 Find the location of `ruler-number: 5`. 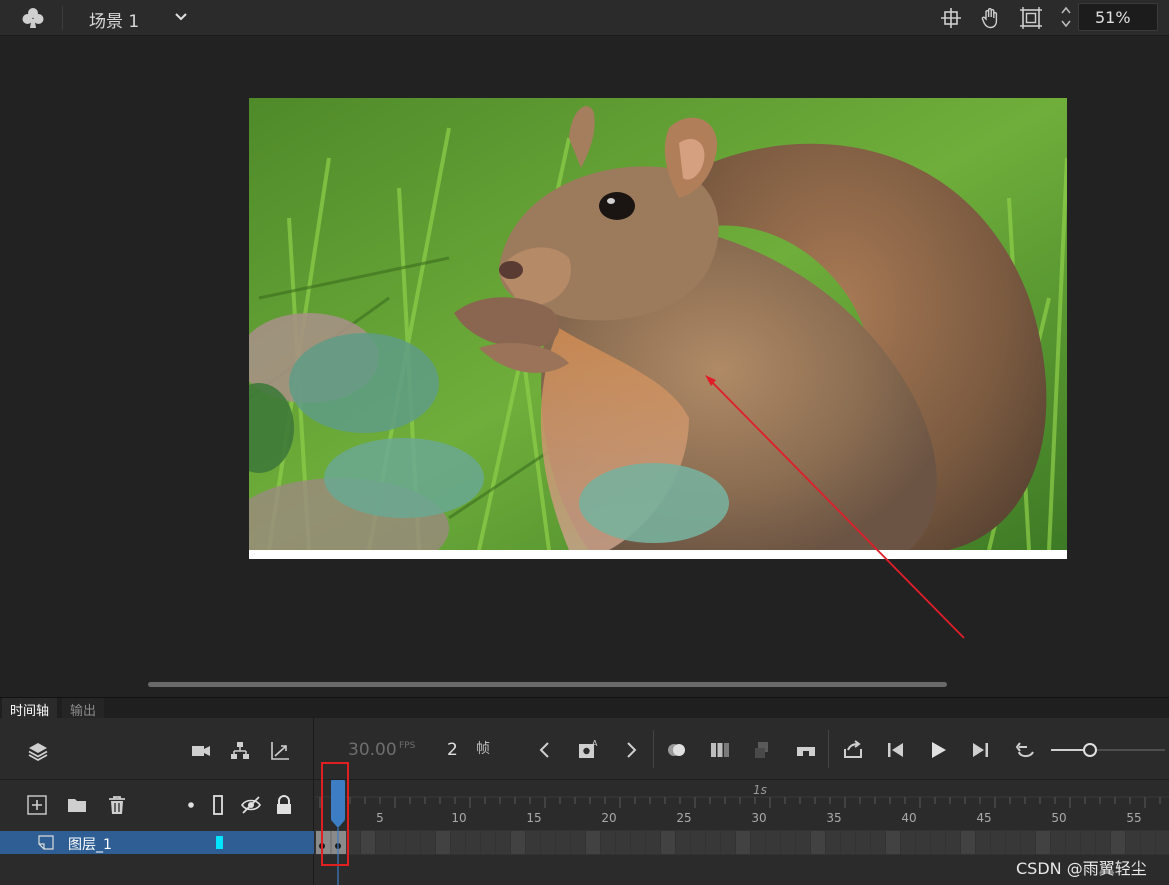

ruler-number: 5 is located at coordinates (380, 818).